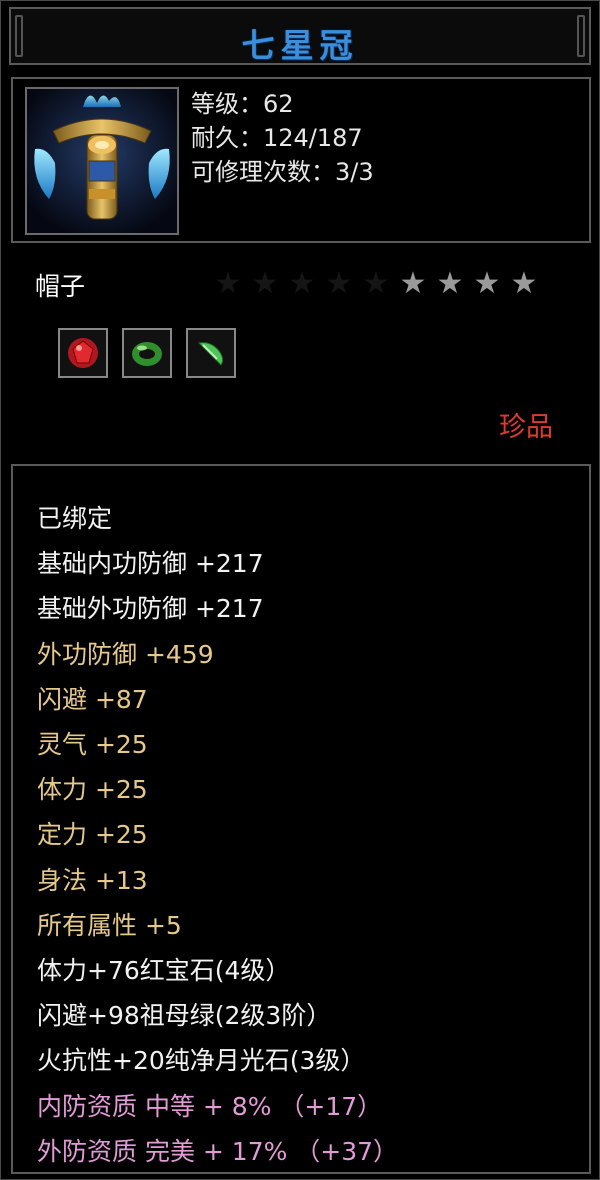 This screenshot has height=1180, width=600. Describe the element at coordinates (92, 835) in the screenshot. I see `attribute-line: 定力 +25` at that location.